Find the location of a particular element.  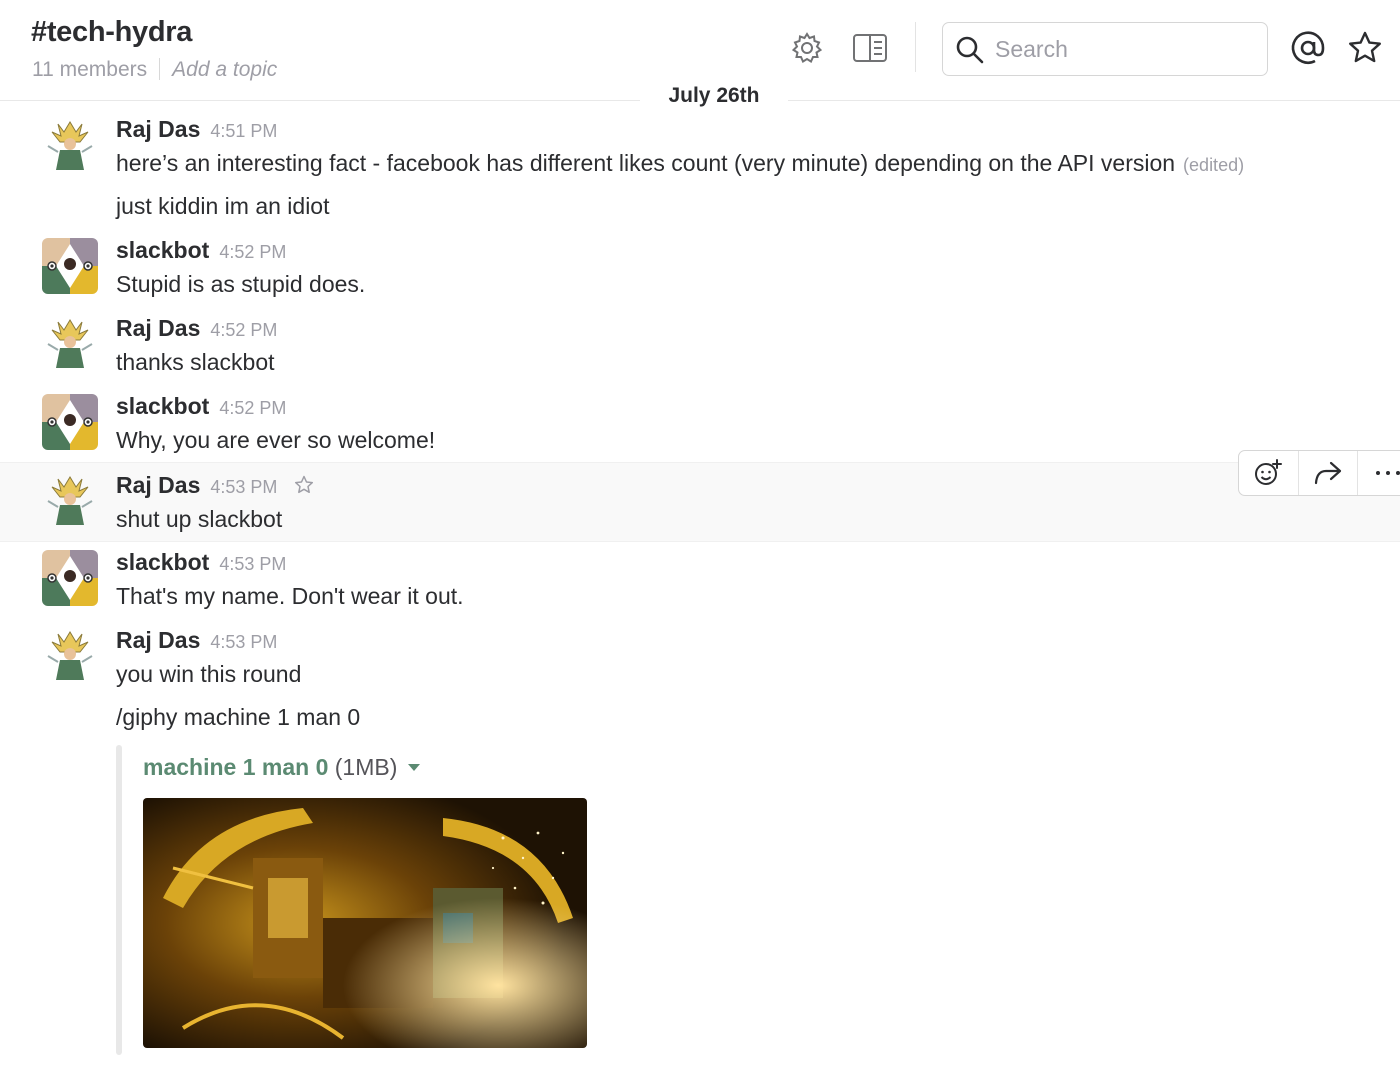

message-text: Why, you are ever so welcome! is located at coordinates (276, 440).